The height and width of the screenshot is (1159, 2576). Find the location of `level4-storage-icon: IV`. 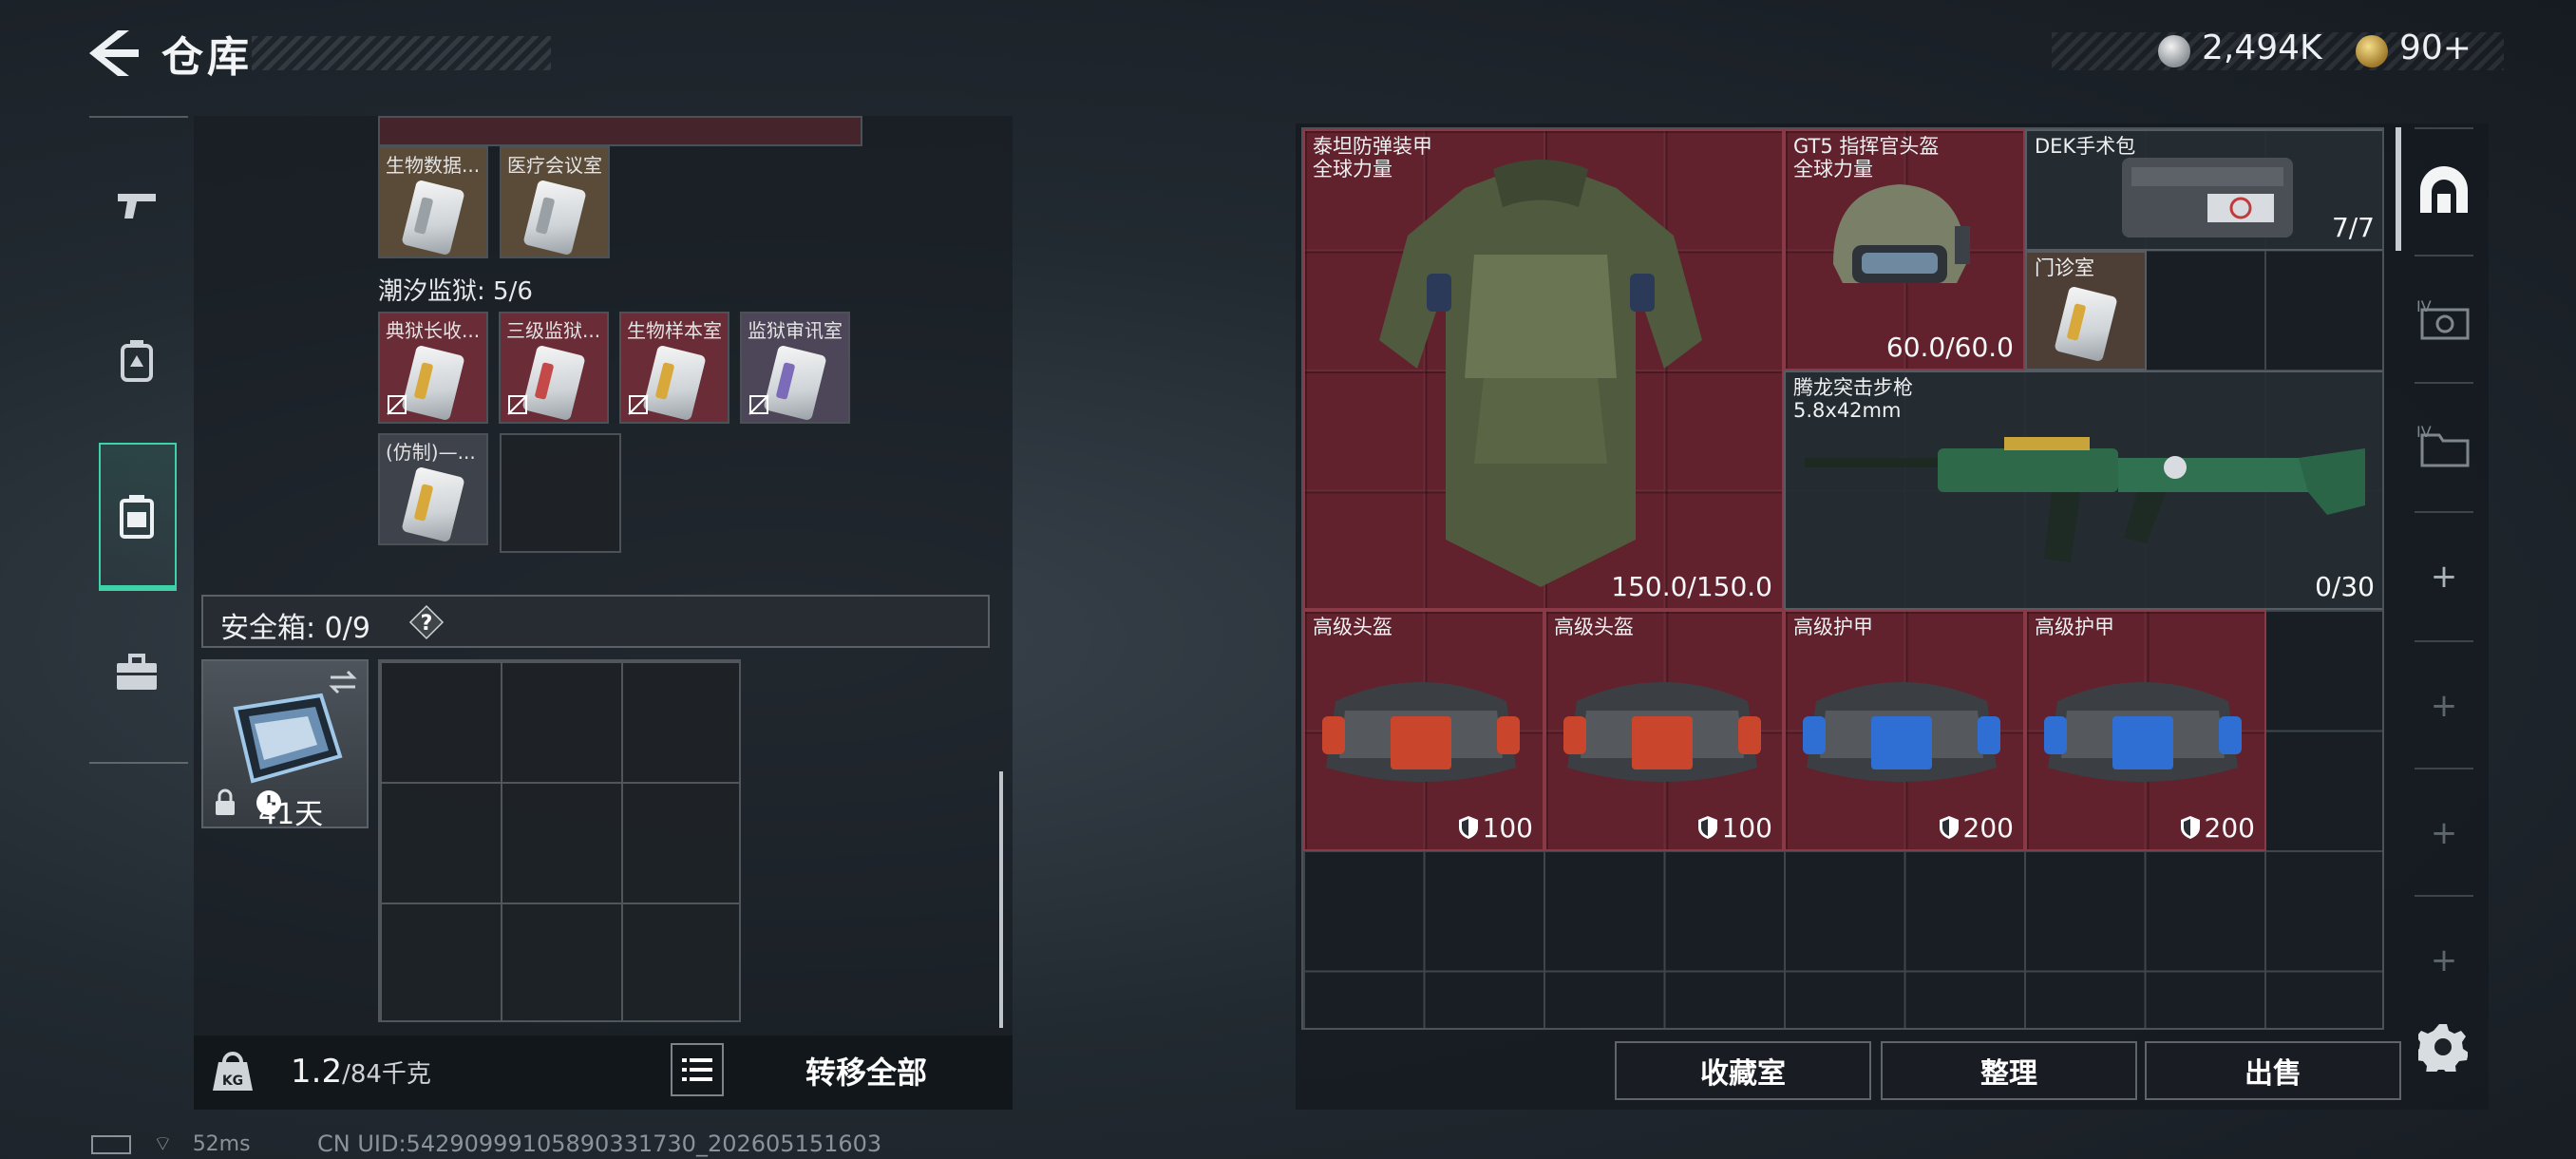

level4-storage-icon: IV is located at coordinates (2444, 318).